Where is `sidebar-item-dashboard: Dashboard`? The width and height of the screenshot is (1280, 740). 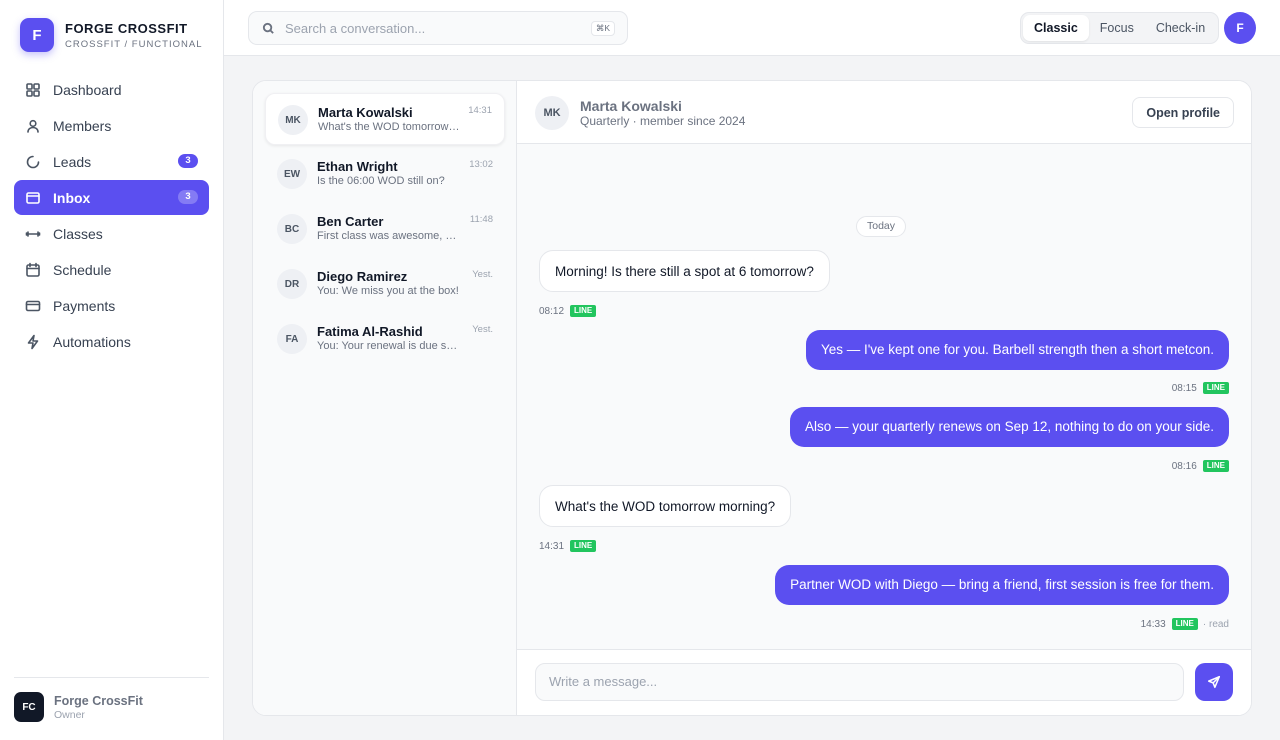 sidebar-item-dashboard: Dashboard is located at coordinates (111, 89).